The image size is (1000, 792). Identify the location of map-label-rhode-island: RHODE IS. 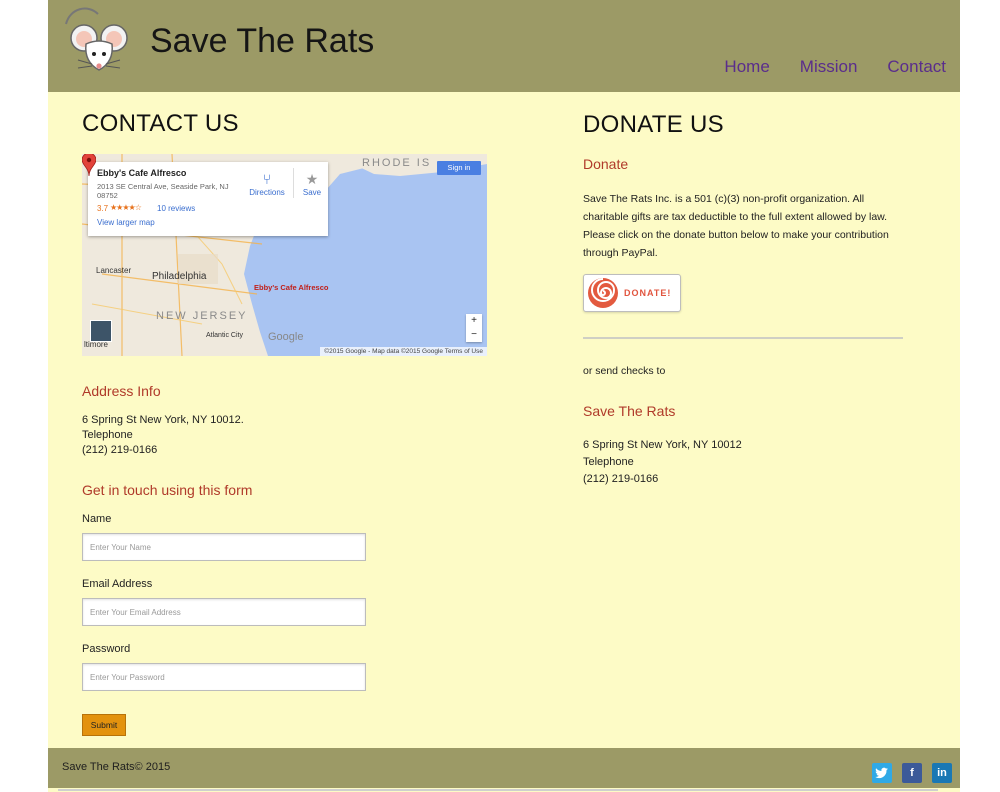
(397, 163).